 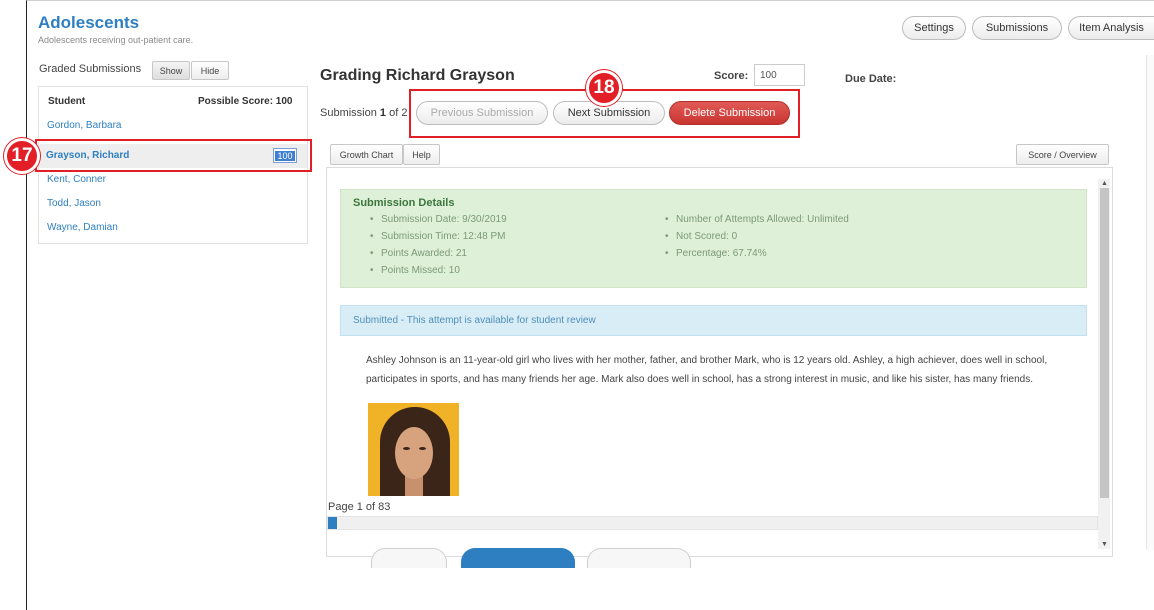 I want to click on submission-suffix: of 2, so click(x=397, y=113).